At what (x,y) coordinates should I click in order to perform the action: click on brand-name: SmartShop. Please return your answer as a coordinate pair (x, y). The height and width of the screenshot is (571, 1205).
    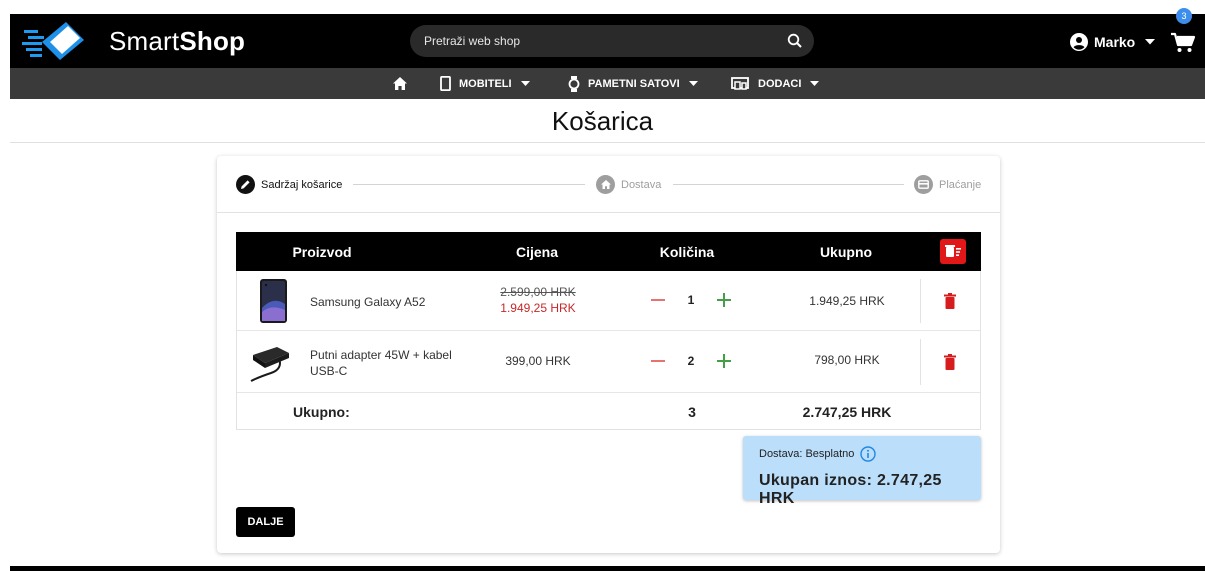
    Looking at the image, I should click on (177, 41).